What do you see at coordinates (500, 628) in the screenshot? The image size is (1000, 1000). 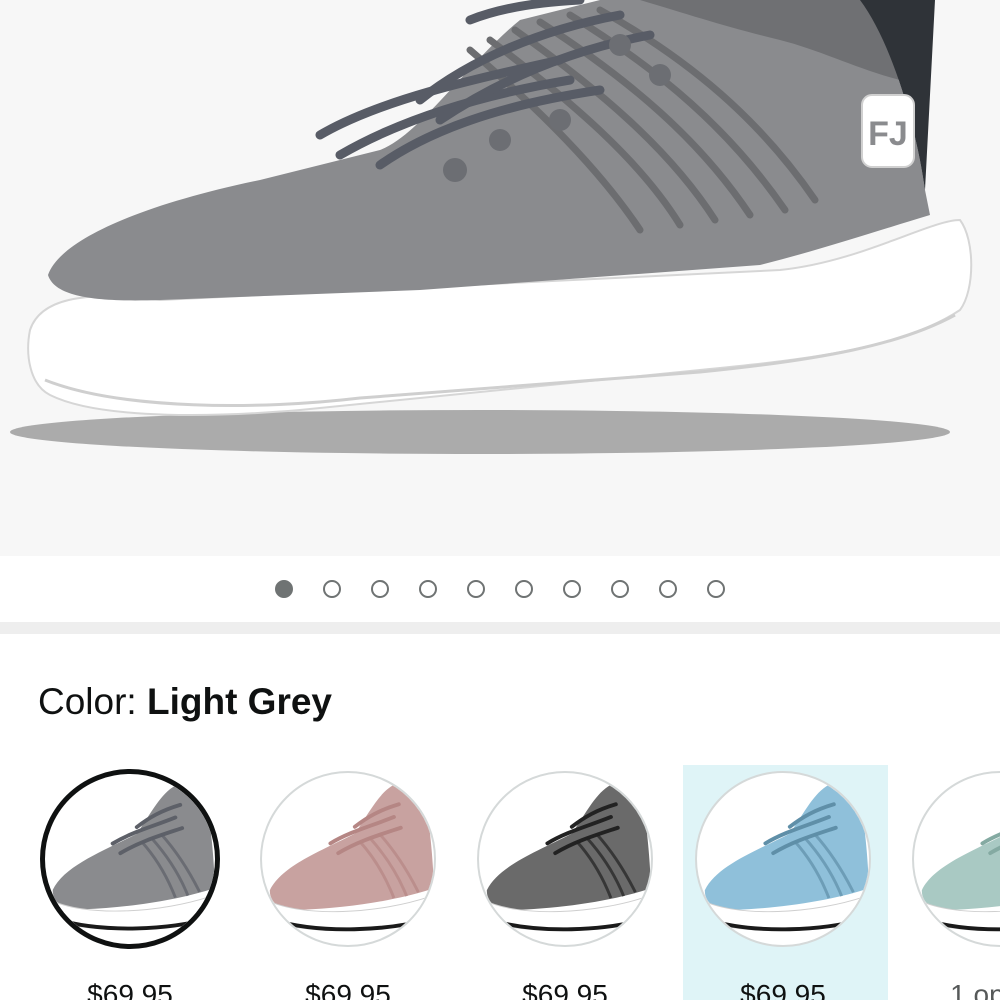 I see `section-divider` at bounding box center [500, 628].